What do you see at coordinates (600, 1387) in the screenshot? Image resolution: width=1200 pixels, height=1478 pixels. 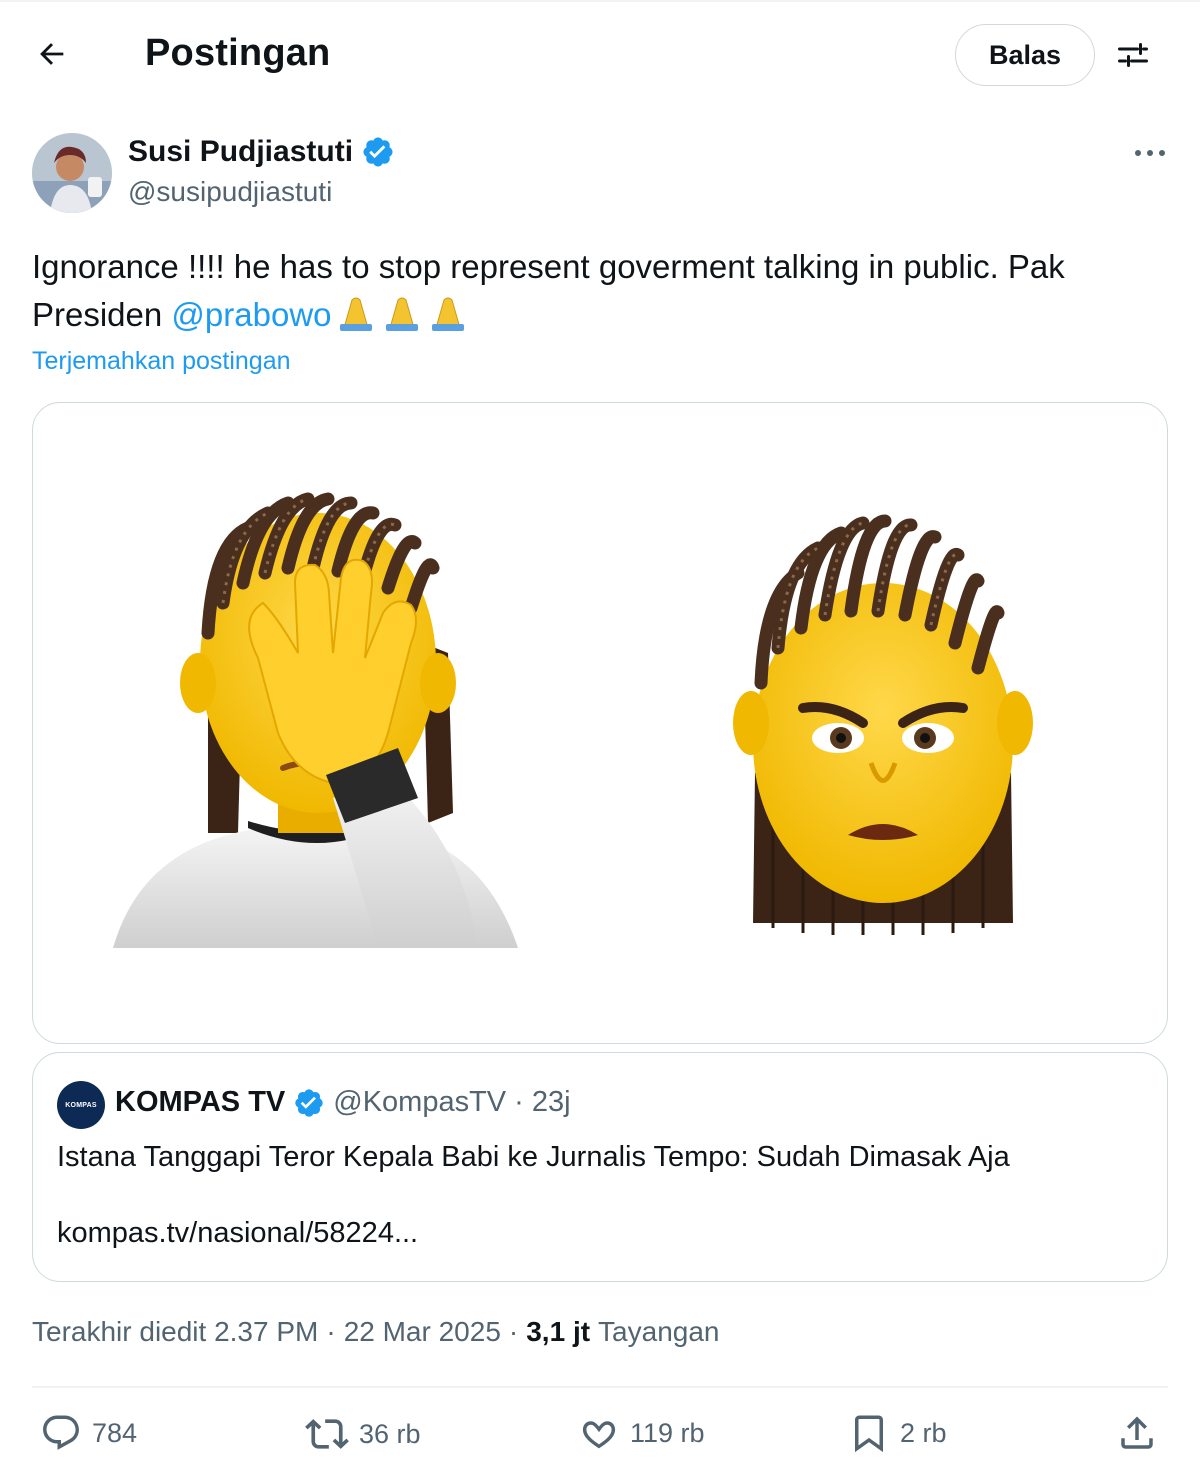 I see `divider` at bounding box center [600, 1387].